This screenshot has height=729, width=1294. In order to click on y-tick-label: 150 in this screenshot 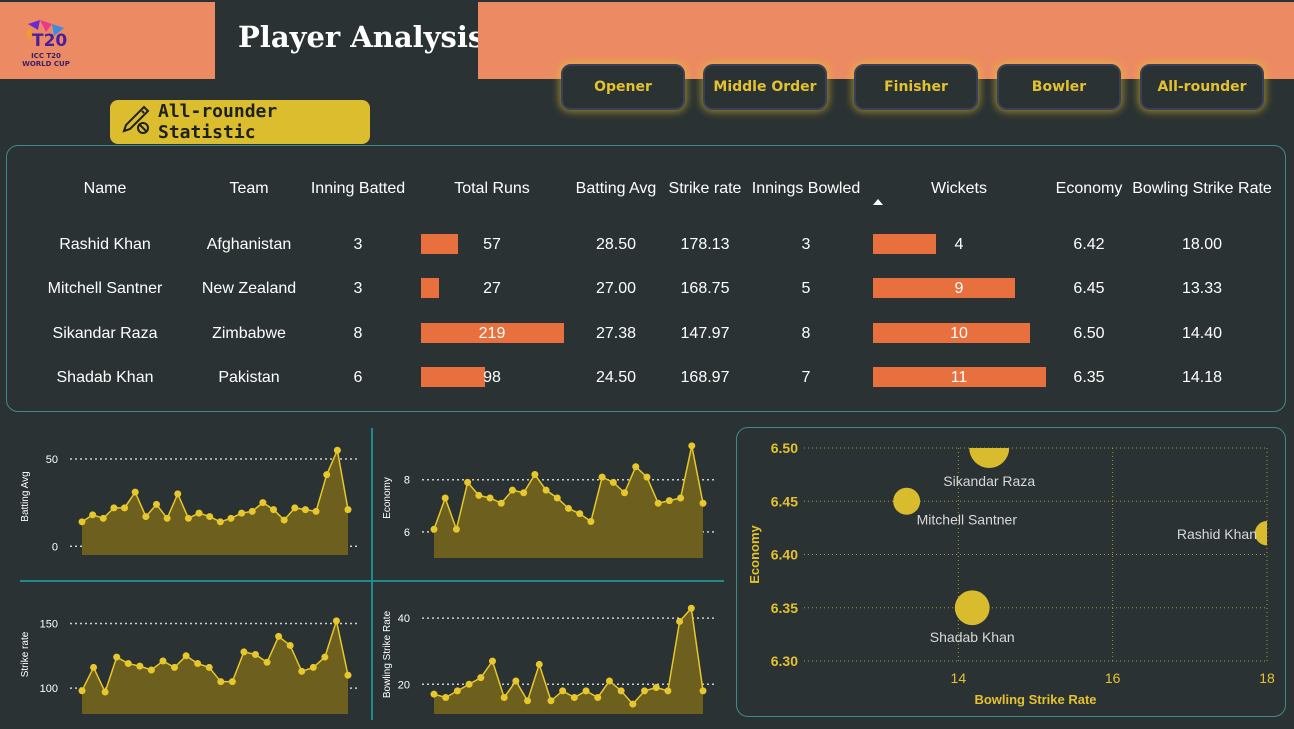, I will do `click(49, 624)`.